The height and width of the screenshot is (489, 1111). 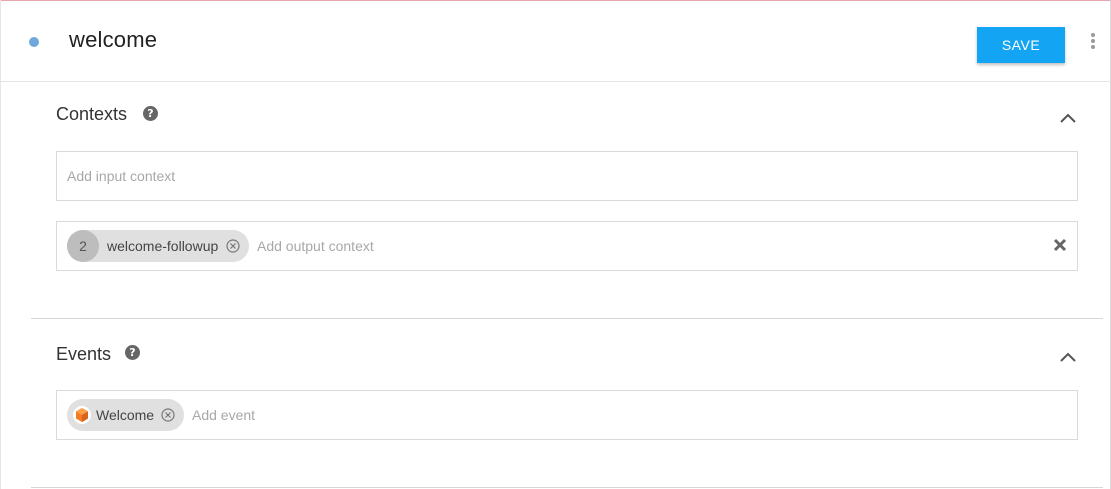 What do you see at coordinates (1093, 43) in the screenshot?
I see `more-vertical-icon` at bounding box center [1093, 43].